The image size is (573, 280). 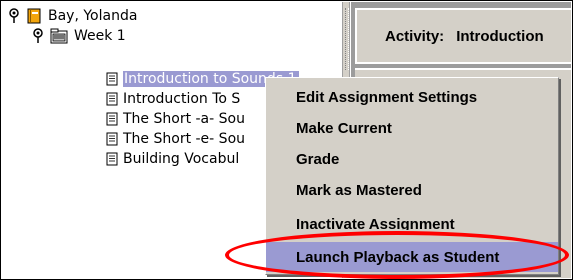 What do you see at coordinates (100, 36) in the screenshot?
I see `week-name: Week 1` at bounding box center [100, 36].